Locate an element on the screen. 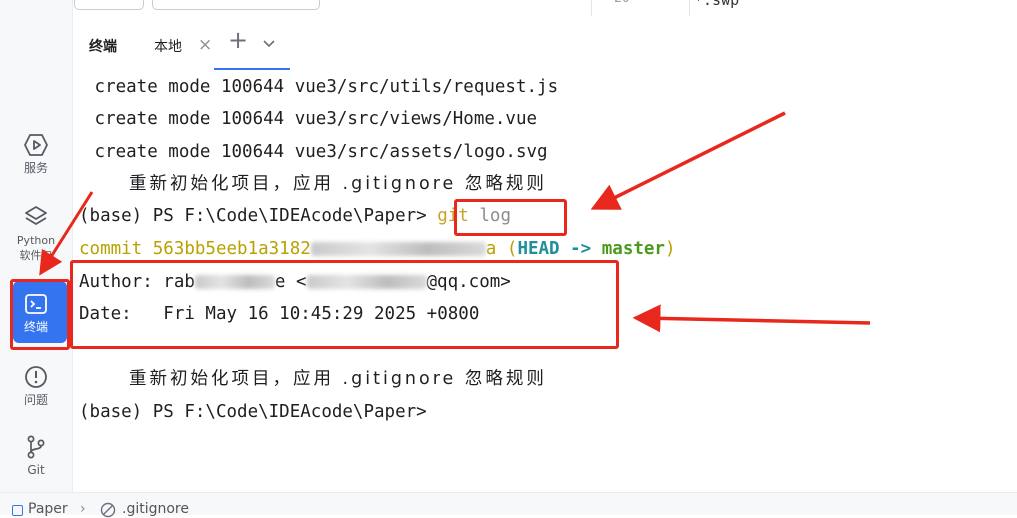 This screenshot has width=1017, height=518. git-branch-icon is located at coordinates (36, 447).